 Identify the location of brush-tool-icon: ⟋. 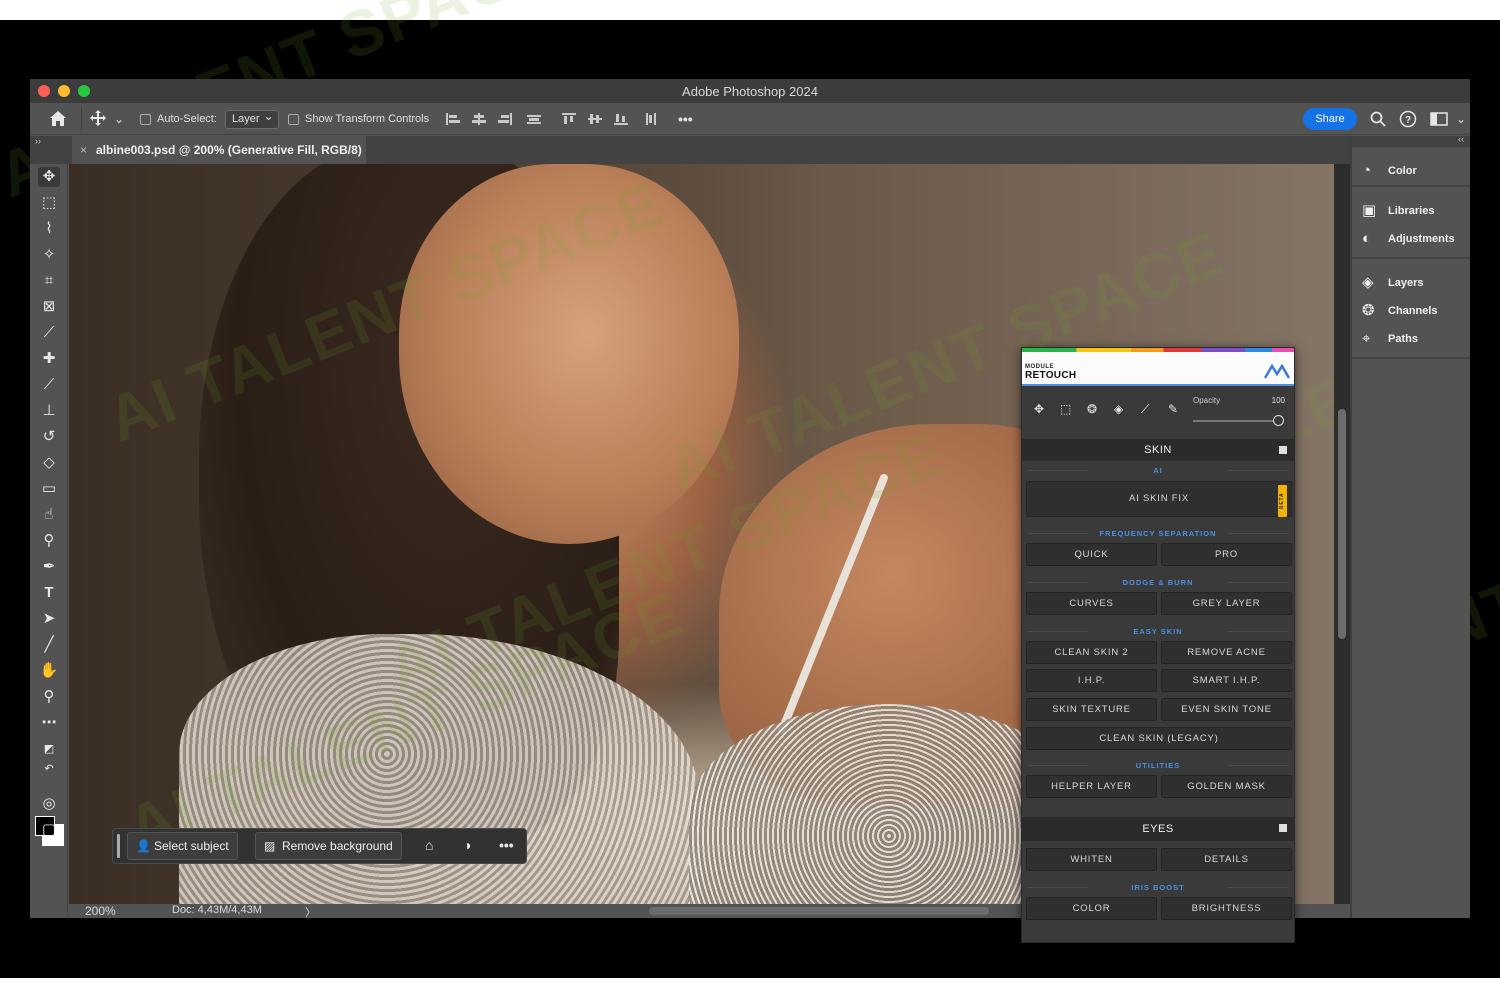
(49, 385).